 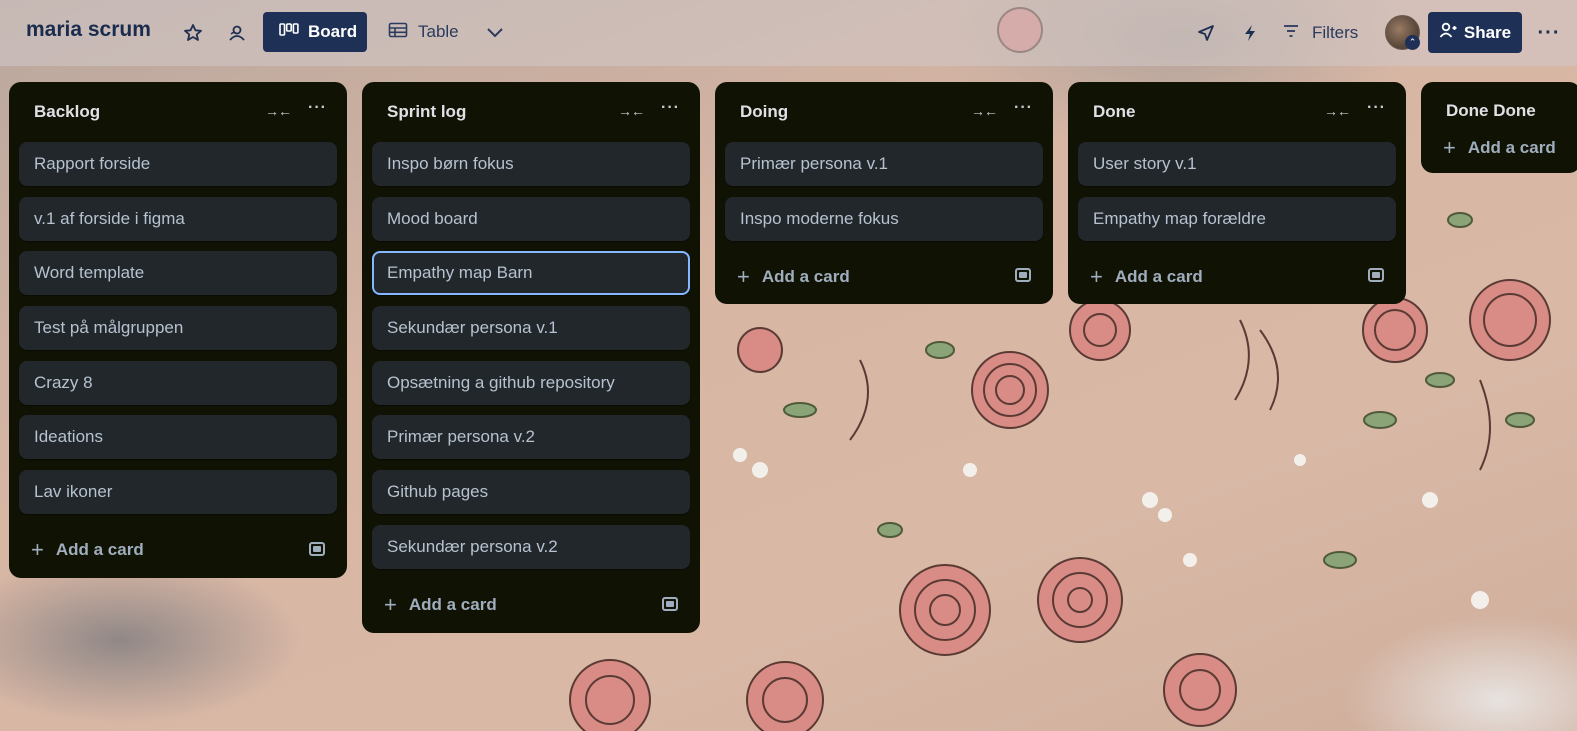 What do you see at coordinates (289, 32) in the screenshot?
I see `board-columns-icon` at bounding box center [289, 32].